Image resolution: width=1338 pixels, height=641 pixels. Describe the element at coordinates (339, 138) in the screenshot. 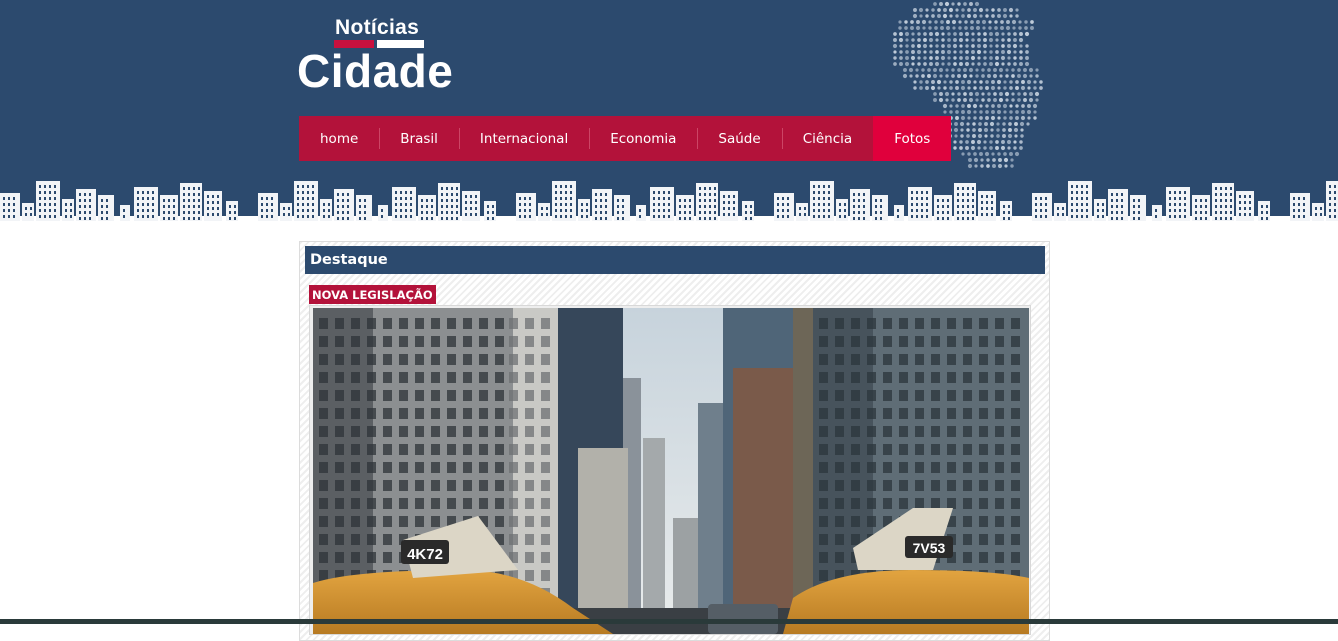

I see `nav-item-home: home` at that location.